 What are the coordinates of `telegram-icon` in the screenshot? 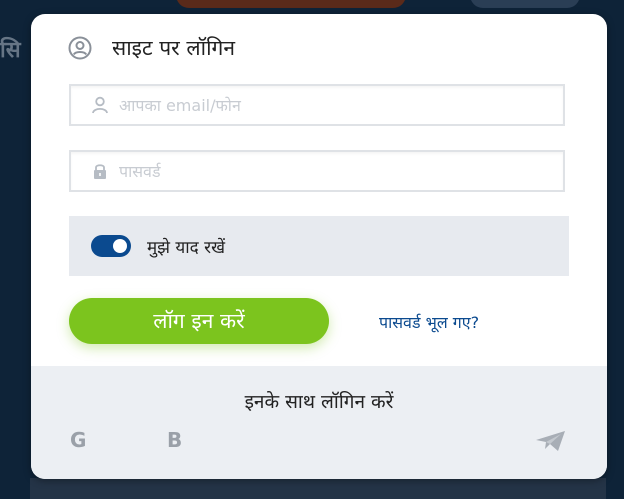 It's located at (551, 441).